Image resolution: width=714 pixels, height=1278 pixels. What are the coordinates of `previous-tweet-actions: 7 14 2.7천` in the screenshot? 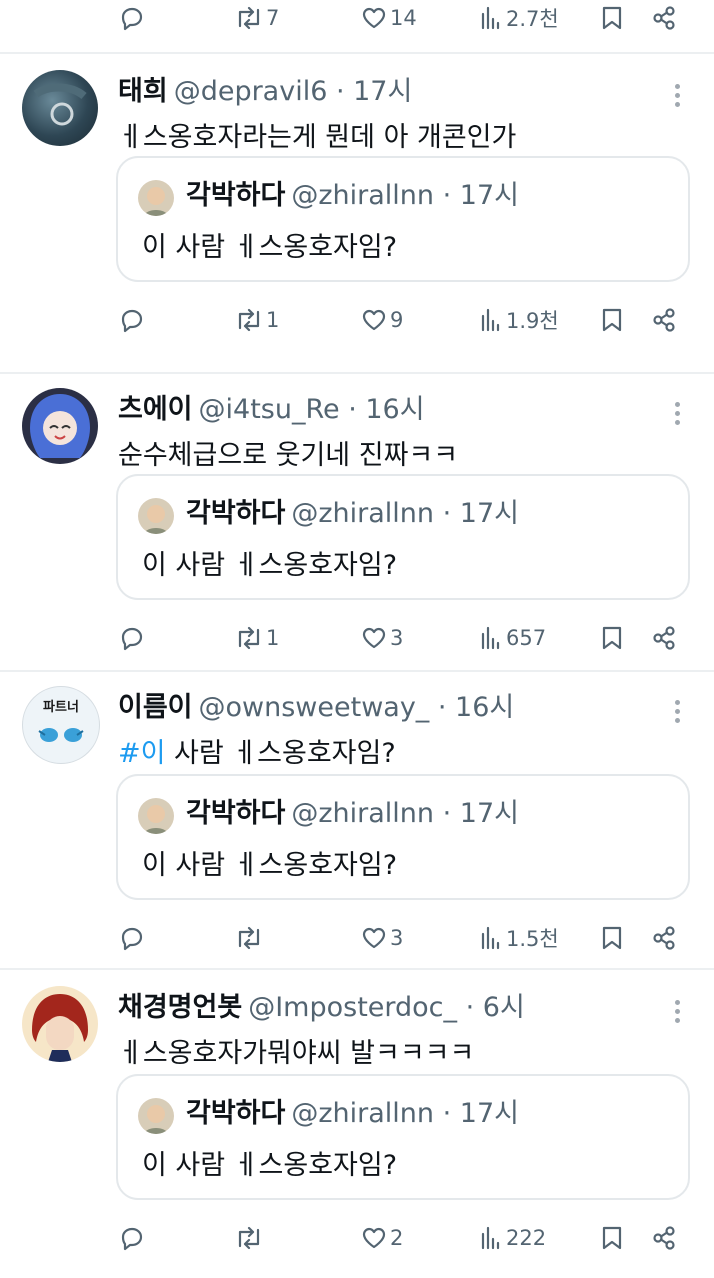 It's located at (357, 26).